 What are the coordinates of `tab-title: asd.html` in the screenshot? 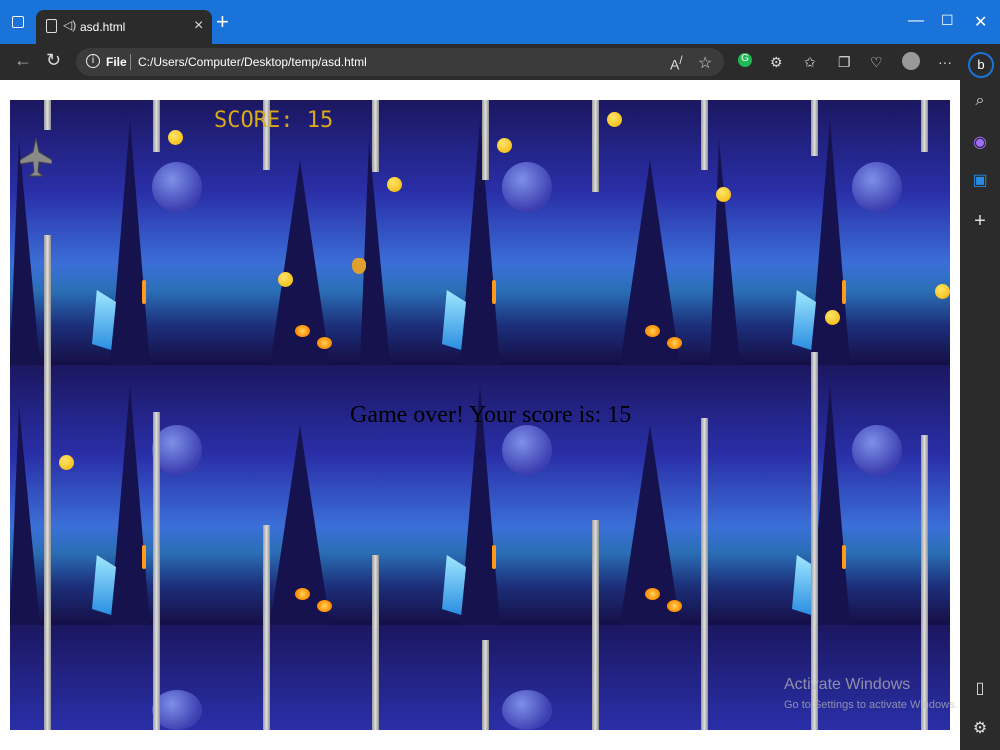 It's located at (103, 27).